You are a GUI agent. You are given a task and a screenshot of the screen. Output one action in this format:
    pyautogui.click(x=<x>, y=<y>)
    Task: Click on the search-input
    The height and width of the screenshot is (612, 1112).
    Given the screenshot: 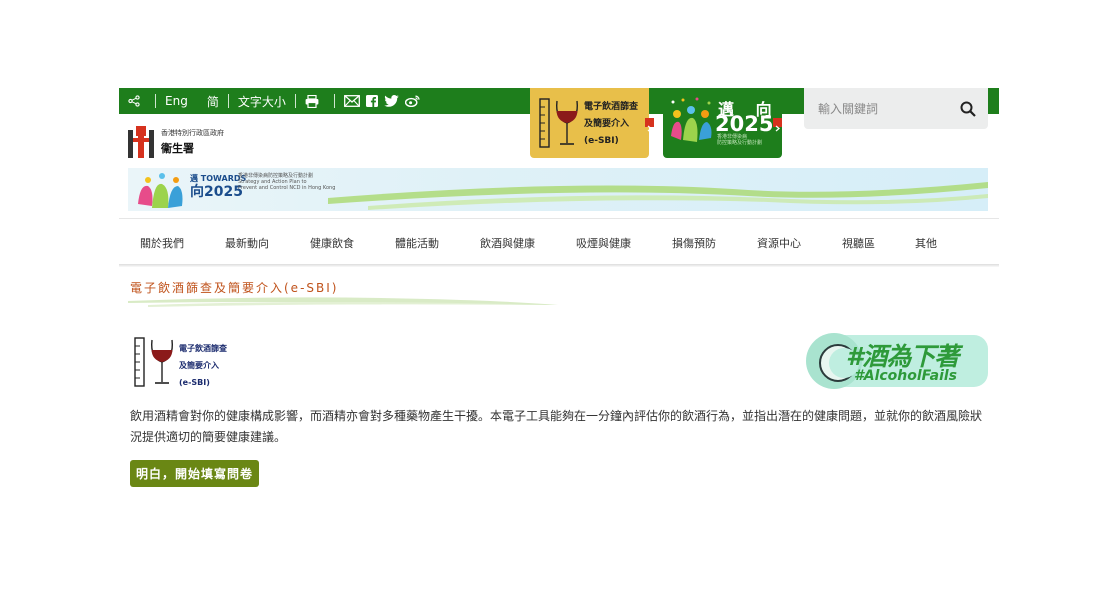 What is the action you would take?
    pyautogui.click(x=874, y=108)
    